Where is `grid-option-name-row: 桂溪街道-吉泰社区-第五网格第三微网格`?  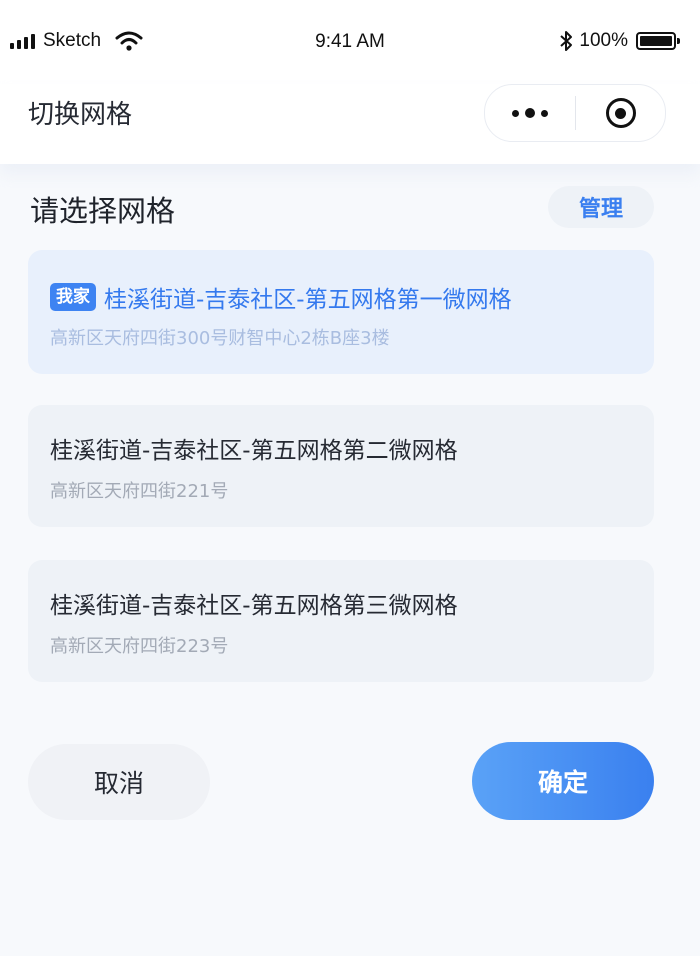
grid-option-name-row: 桂溪街道-吉泰社区-第五网格第三微网格 is located at coordinates (254, 603).